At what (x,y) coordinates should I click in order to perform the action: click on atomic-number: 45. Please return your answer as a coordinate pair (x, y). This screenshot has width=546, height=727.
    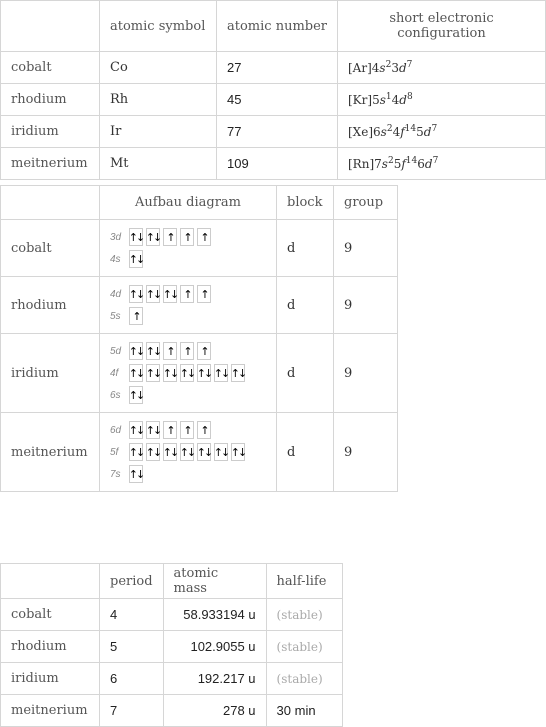
    Looking at the image, I should click on (277, 99).